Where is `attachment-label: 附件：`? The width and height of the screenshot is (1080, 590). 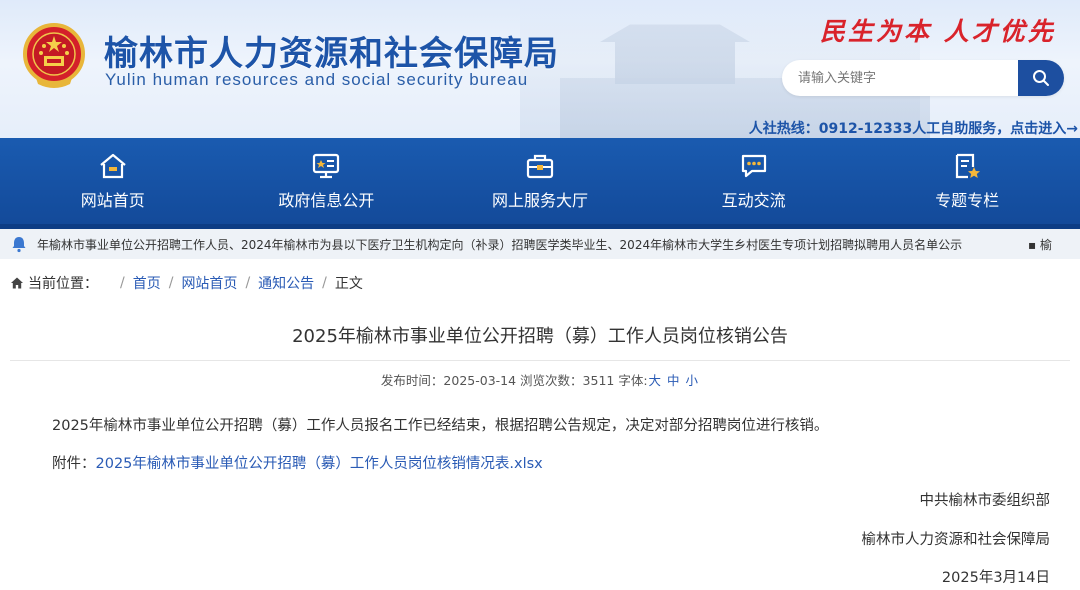 attachment-label: 附件： is located at coordinates (74, 464).